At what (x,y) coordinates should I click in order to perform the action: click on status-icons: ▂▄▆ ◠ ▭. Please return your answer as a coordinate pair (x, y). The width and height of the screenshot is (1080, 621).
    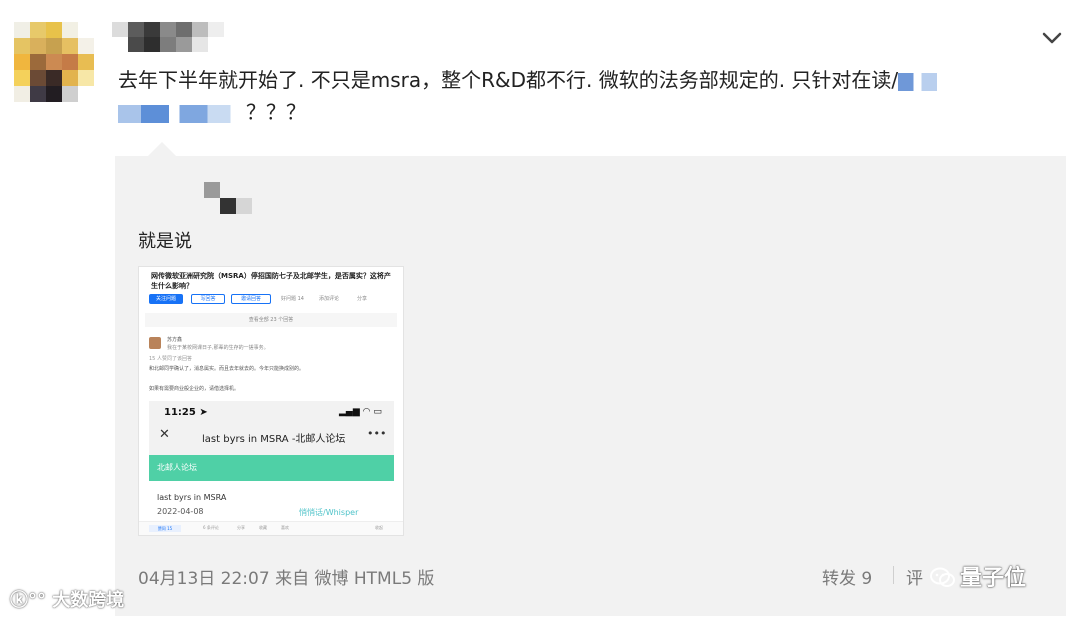
    Looking at the image, I should click on (360, 412).